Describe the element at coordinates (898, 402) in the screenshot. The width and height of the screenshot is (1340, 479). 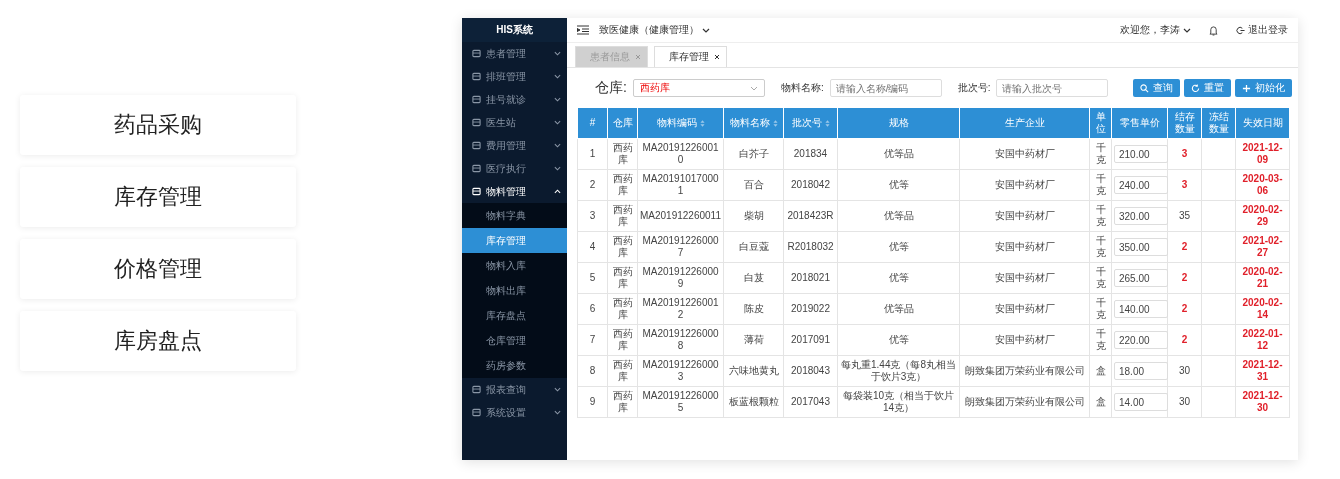
I see `table-cell: 每袋装10克（相当于饮片14克）` at that location.